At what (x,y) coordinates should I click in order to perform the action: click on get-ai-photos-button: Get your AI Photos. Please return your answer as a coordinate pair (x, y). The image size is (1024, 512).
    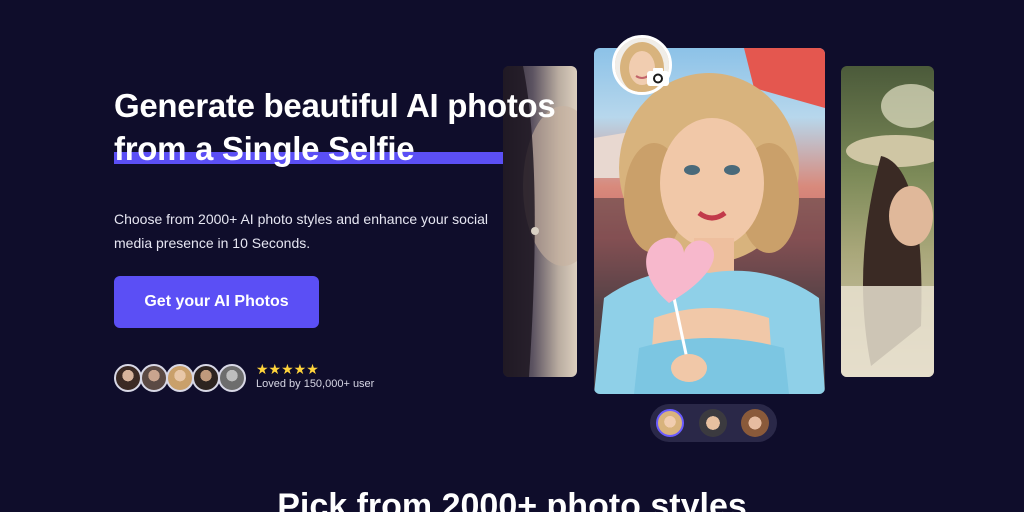
    Looking at the image, I should click on (216, 302).